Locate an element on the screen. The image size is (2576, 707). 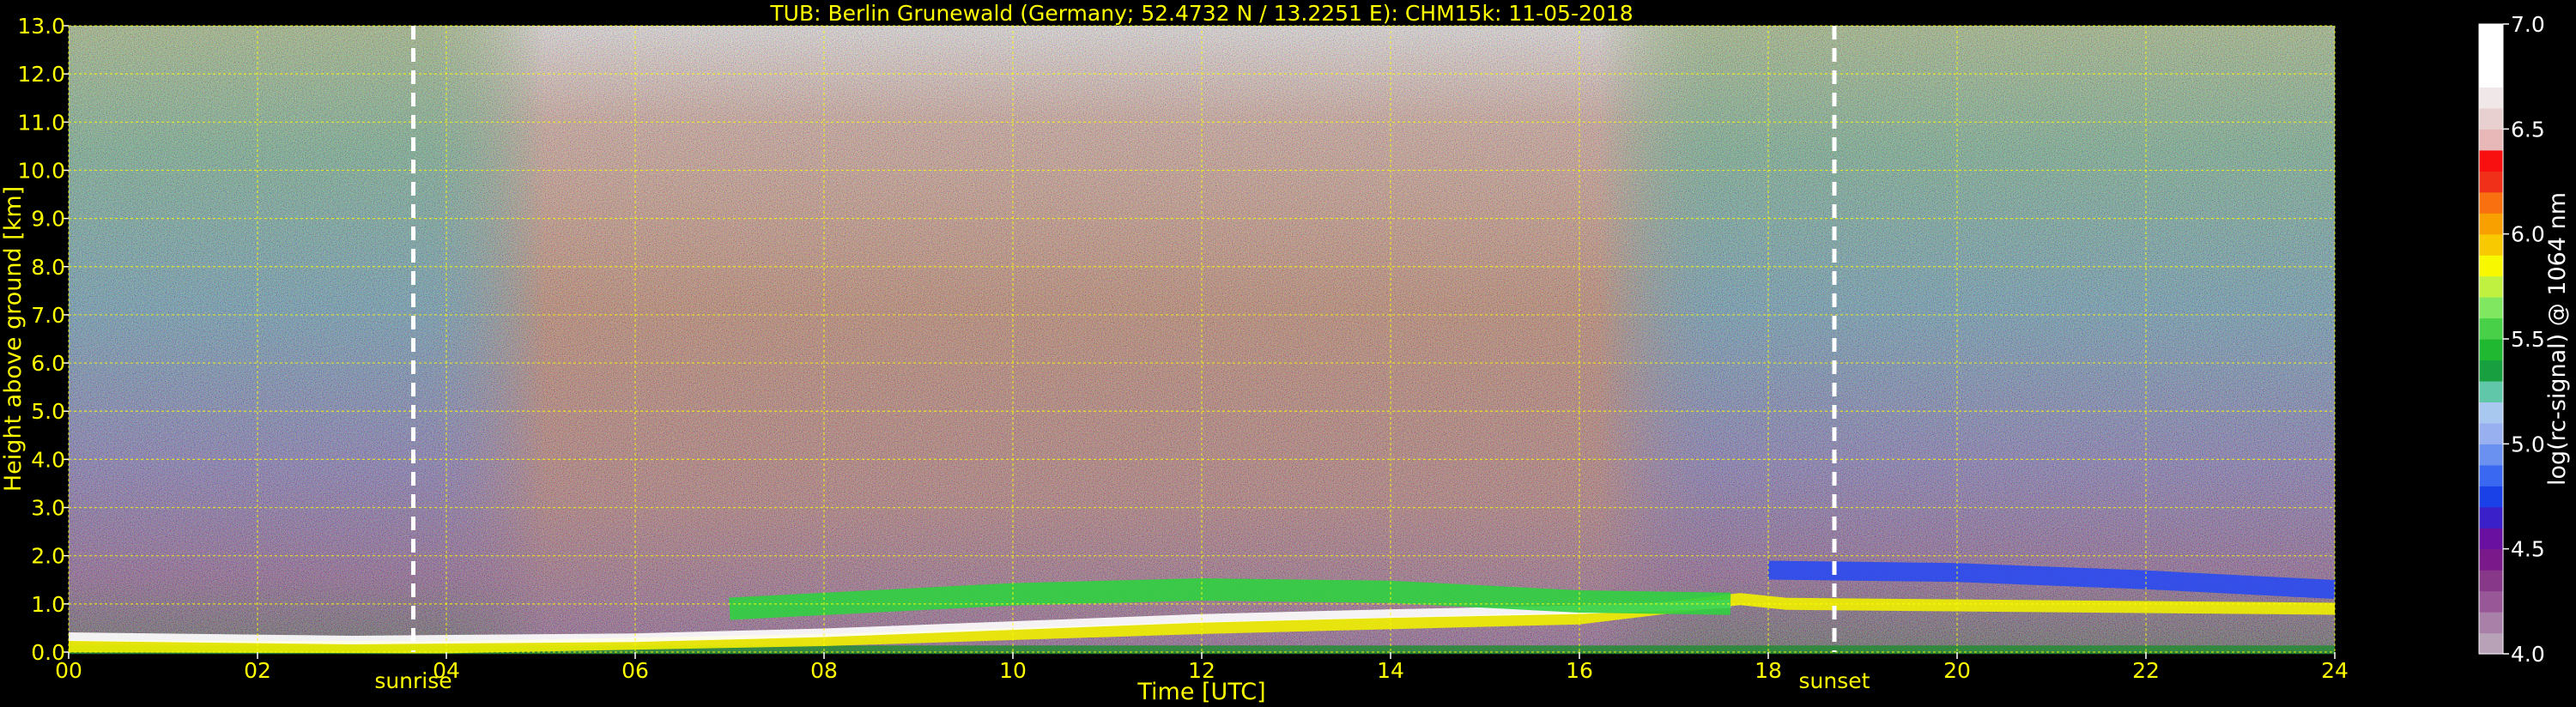
colorbar-tick-label-6: 7.0 is located at coordinates (2528, 24).